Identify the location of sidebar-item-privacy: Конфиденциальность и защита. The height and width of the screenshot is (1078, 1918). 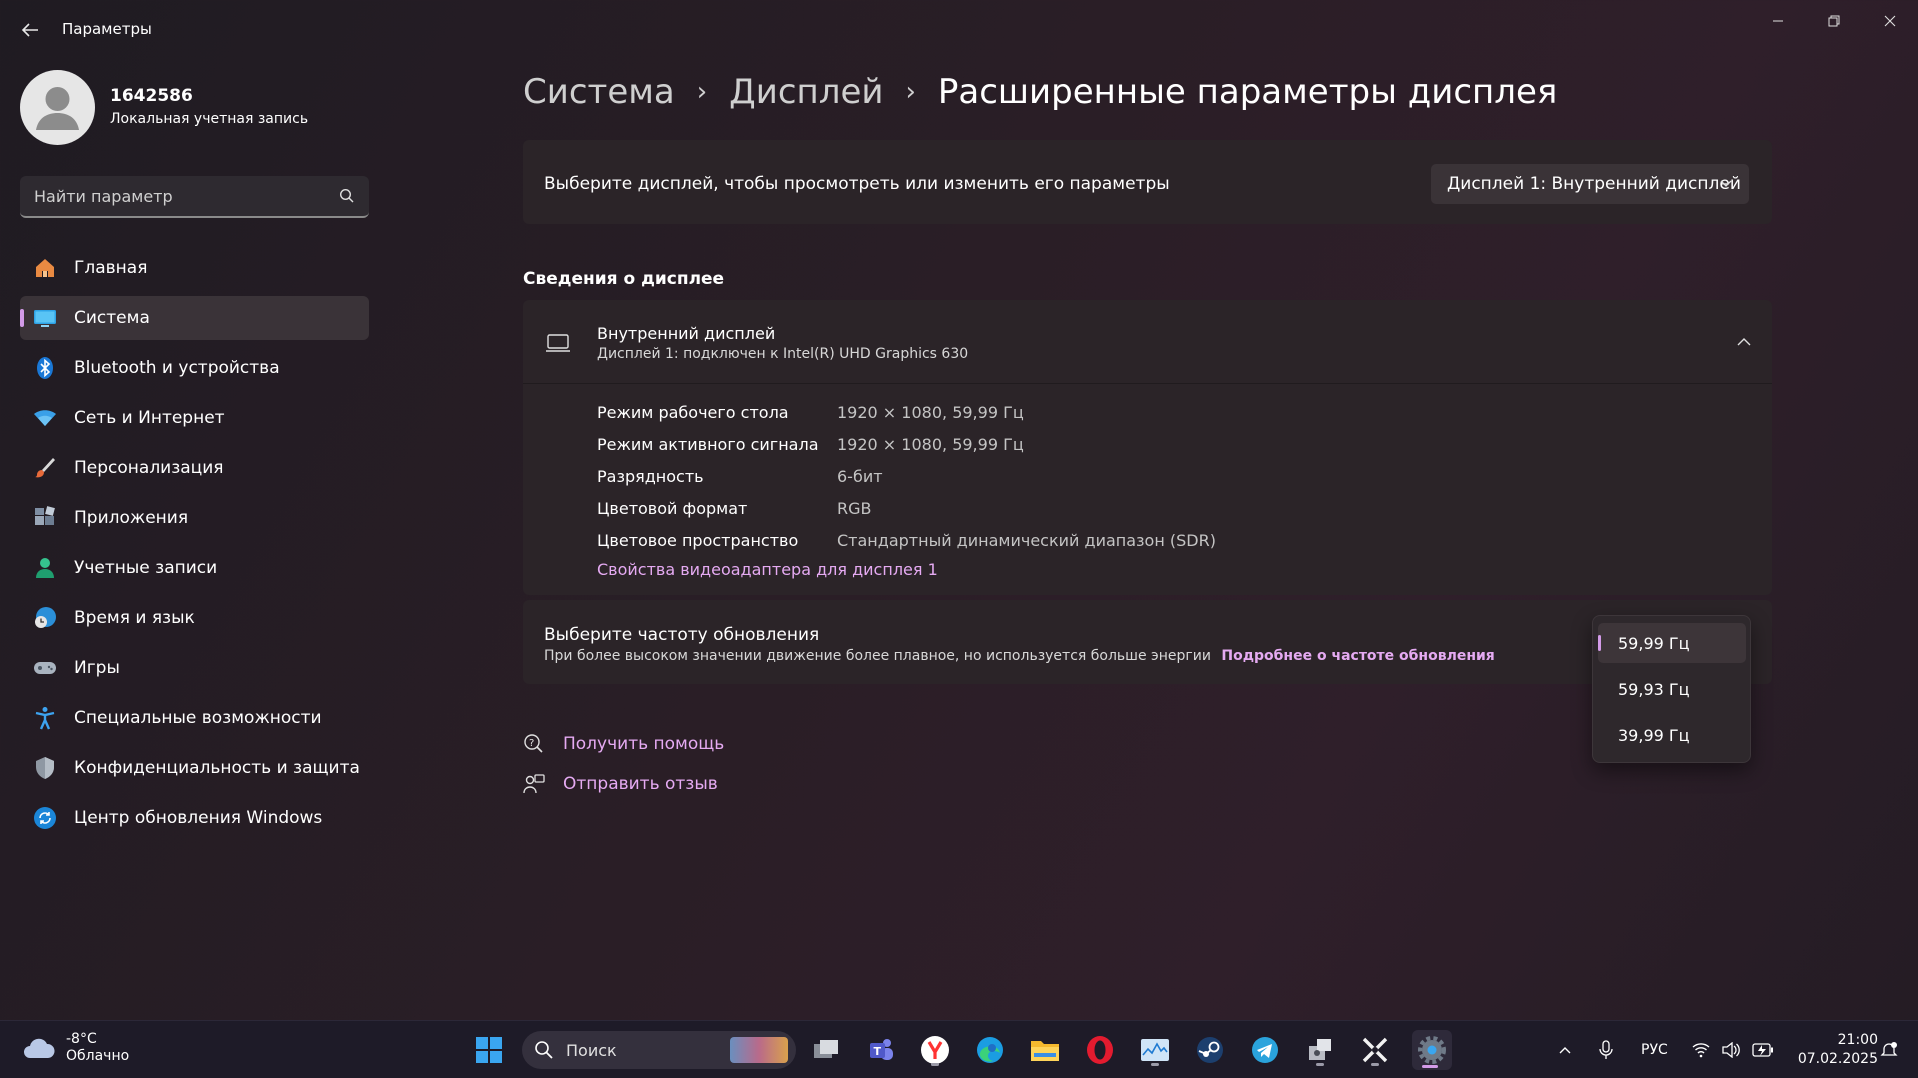
(194, 768).